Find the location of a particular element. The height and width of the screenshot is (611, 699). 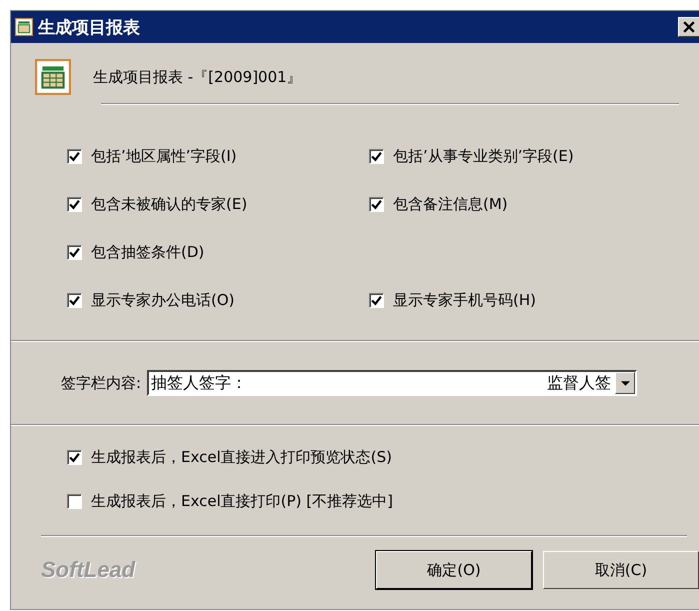

option-checkbox: 显示专家办公电话(O) is located at coordinates (218, 300).